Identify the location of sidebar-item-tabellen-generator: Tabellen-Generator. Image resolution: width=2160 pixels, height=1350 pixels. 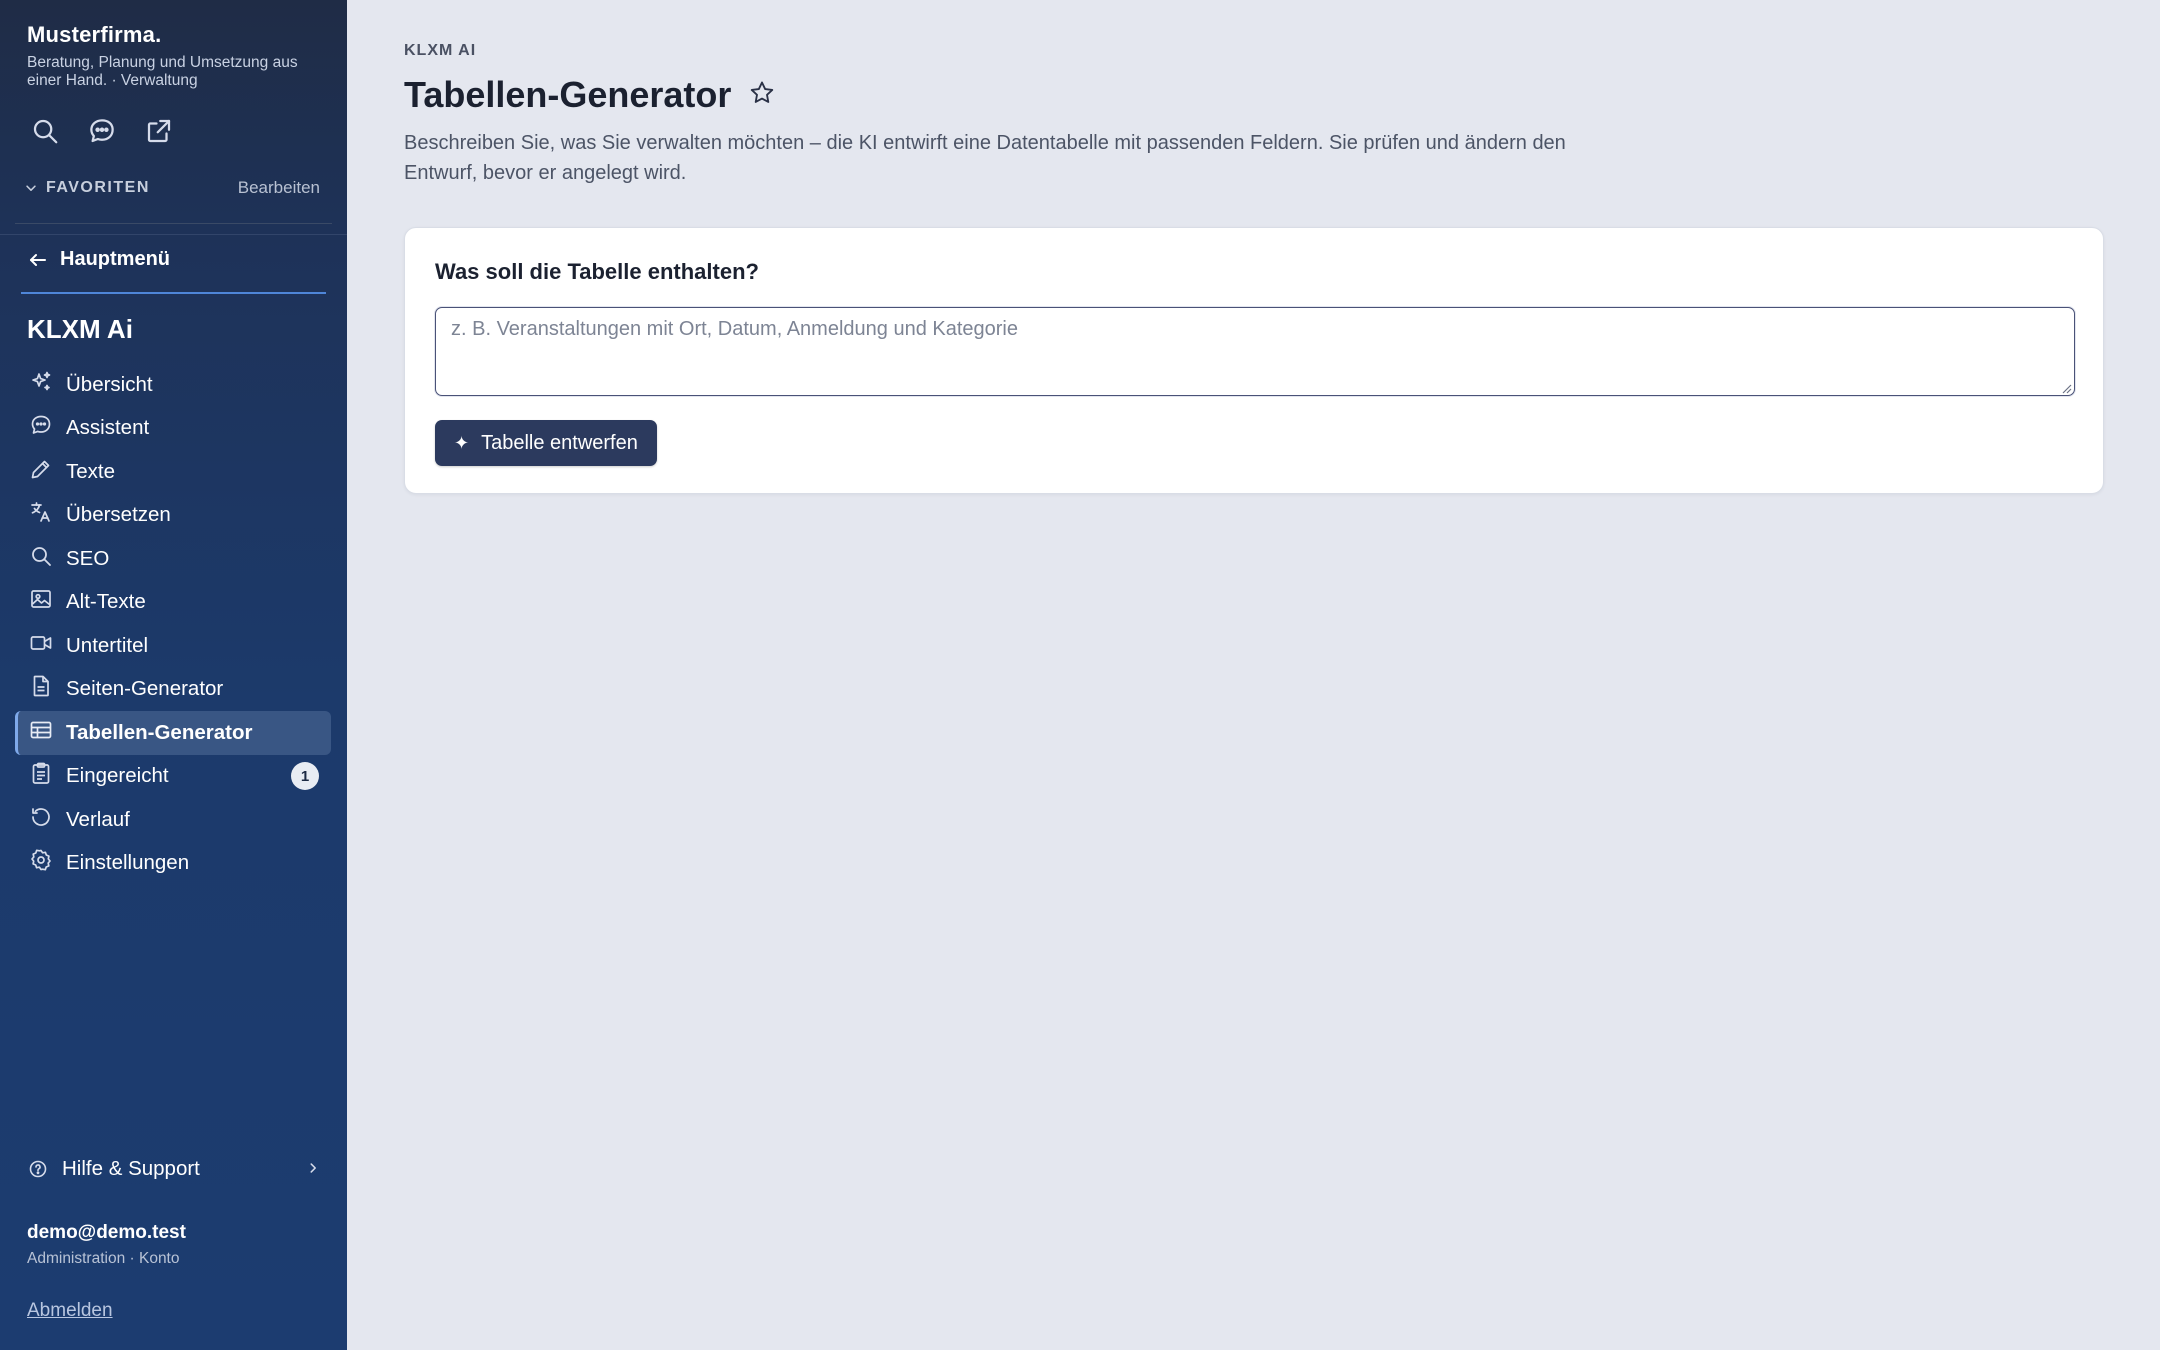
(173, 733).